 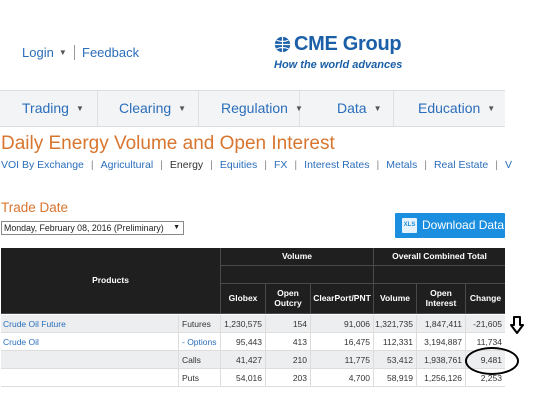 I want to click on open-interest-header: Open Interest, so click(x=441, y=299).